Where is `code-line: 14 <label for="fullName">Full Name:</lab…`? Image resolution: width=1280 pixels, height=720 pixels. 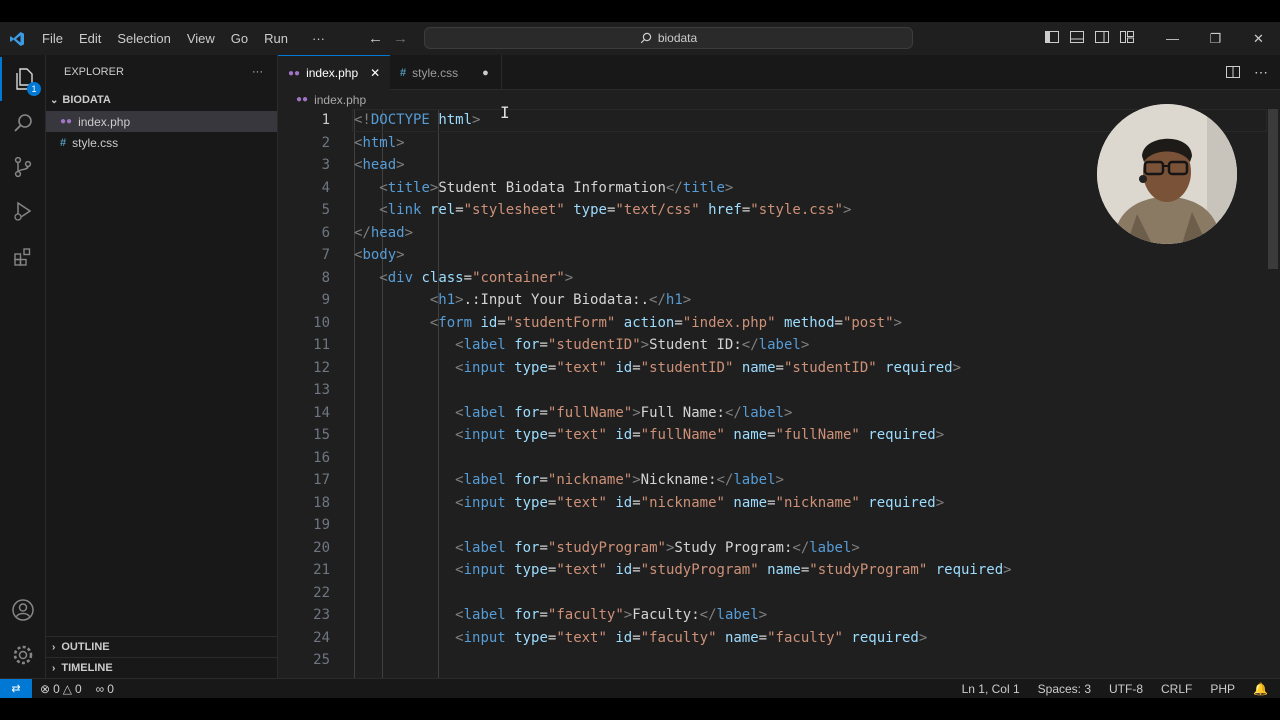 code-line: 14 <label for="fullName">Full Name:</lab… is located at coordinates (773, 413).